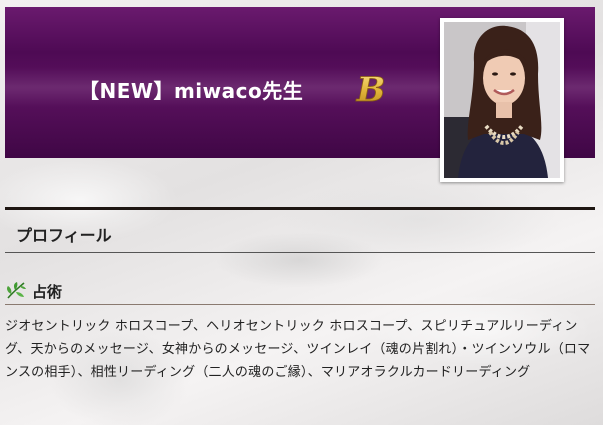 The height and width of the screenshot is (425, 603). Describe the element at coordinates (47, 292) in the screenshot. I see `fortune-method-label: 占術` at that location.